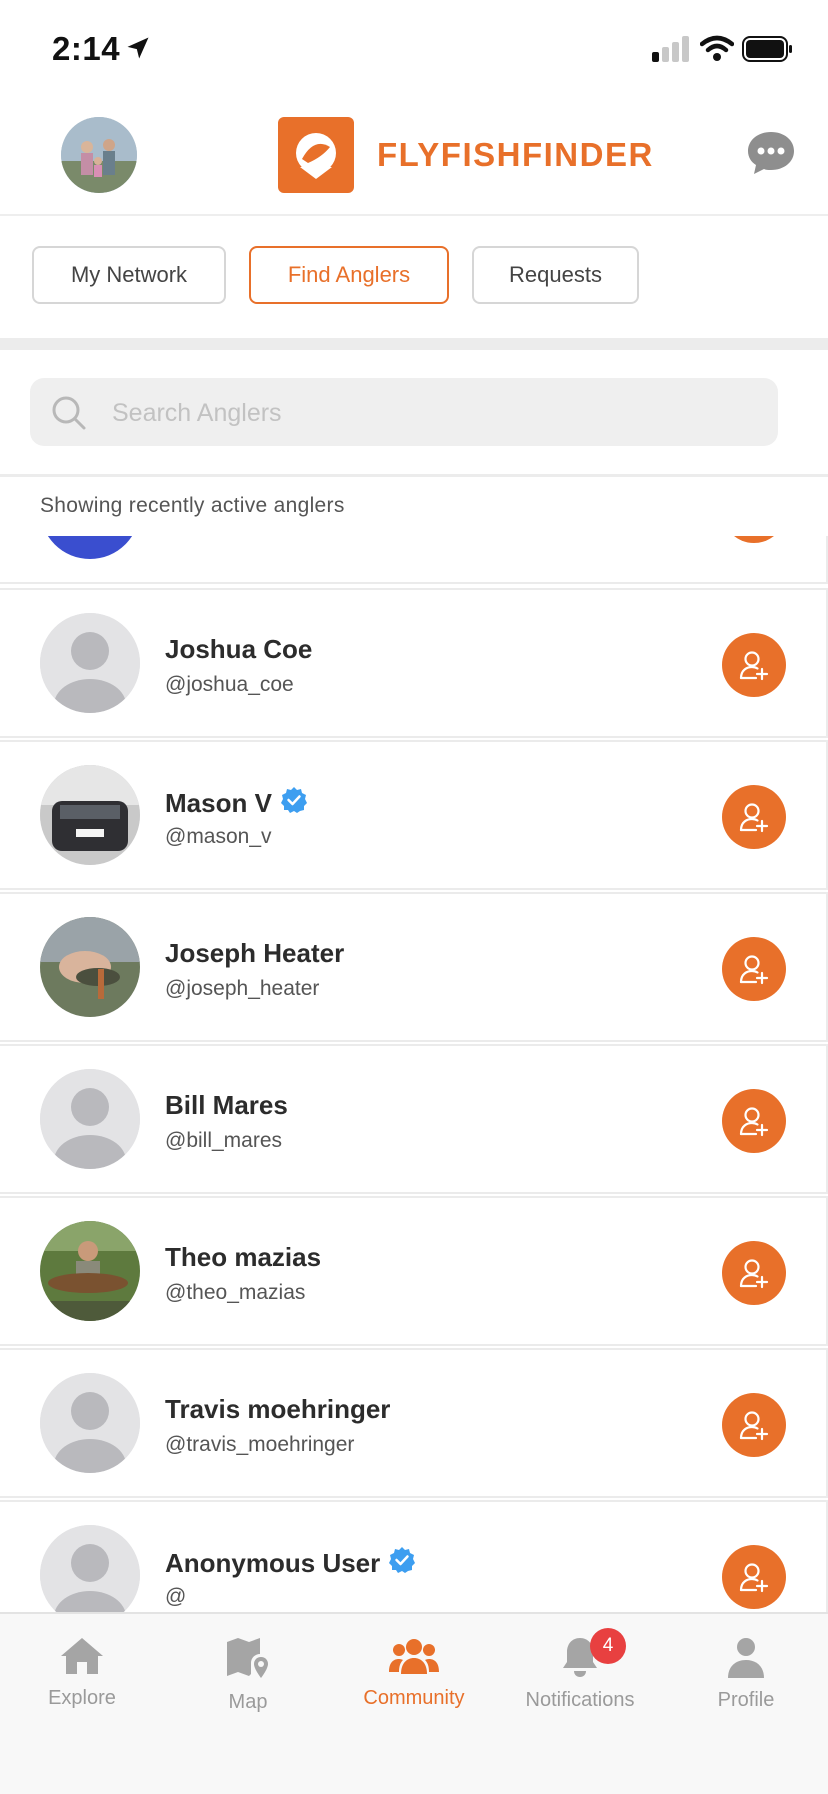 This screenshot has height=1794, width=828. What do you see at coordinates (349, 275) in the screenshot?
I see `tab-find-anglers: Find Anglers` at bounding box center [349, 275].